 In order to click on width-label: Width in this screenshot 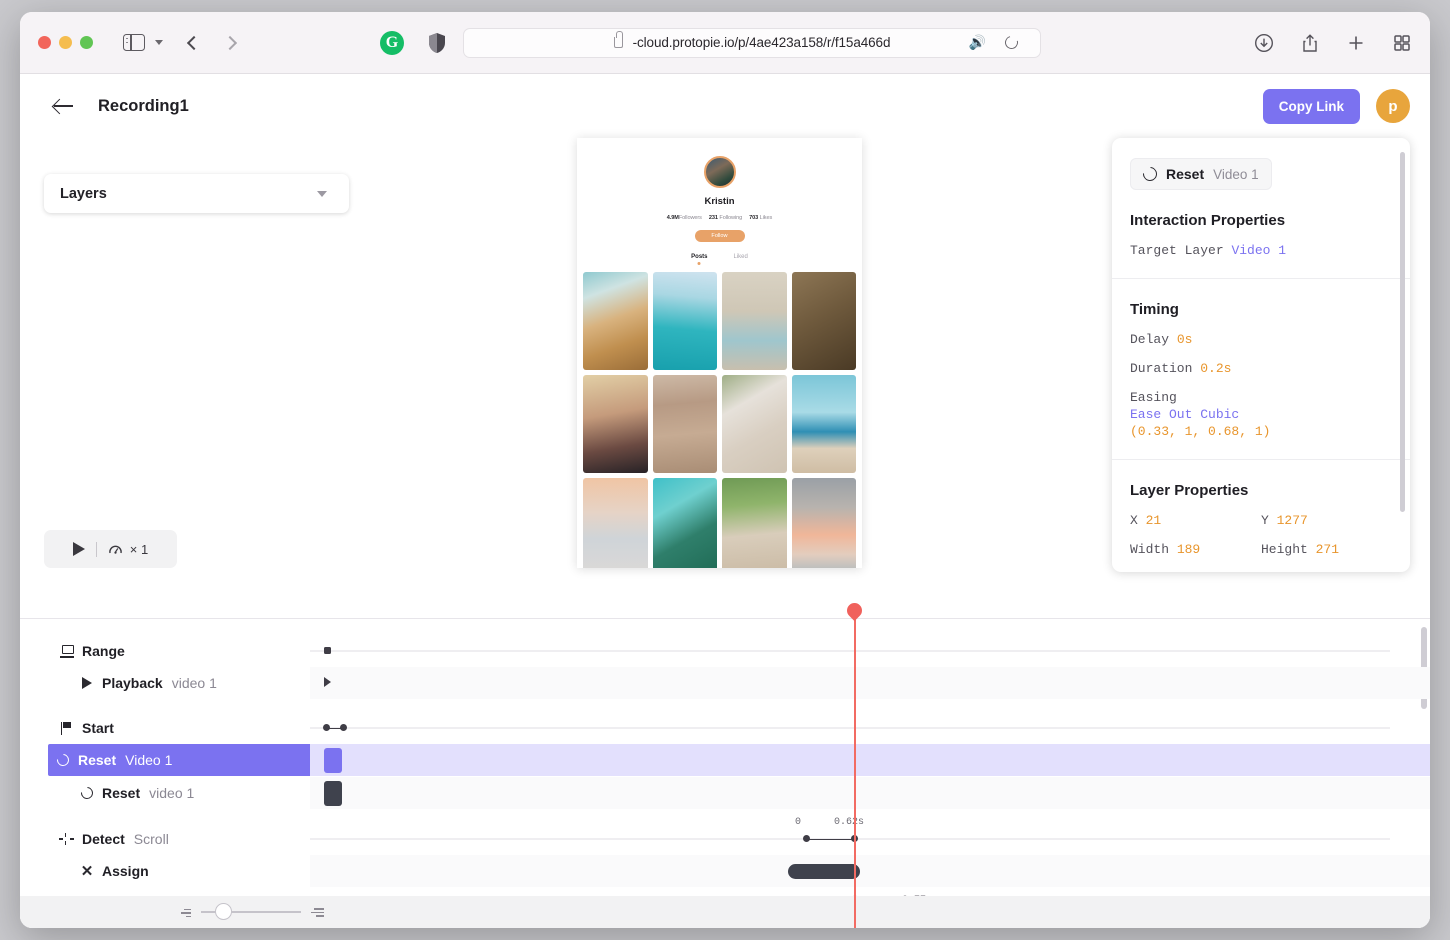, I will do `click(1150, 549)`.